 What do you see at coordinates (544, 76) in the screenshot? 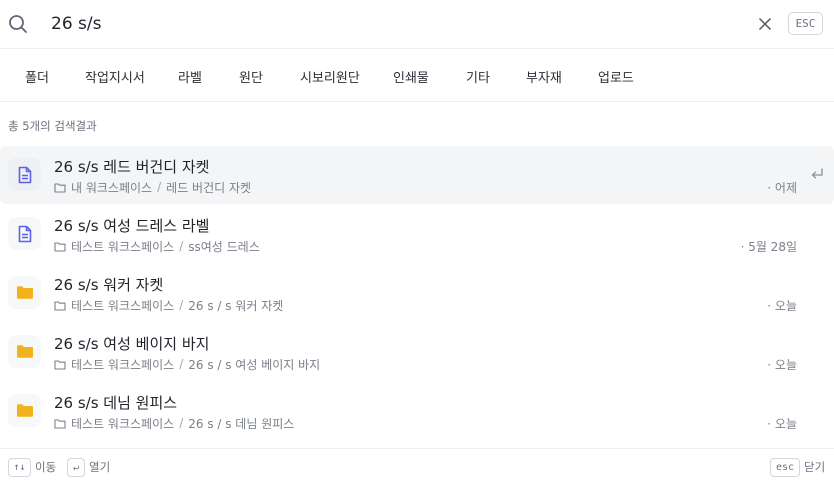
I see `tab-trims: 부자재` at bounding box center [544, 76].